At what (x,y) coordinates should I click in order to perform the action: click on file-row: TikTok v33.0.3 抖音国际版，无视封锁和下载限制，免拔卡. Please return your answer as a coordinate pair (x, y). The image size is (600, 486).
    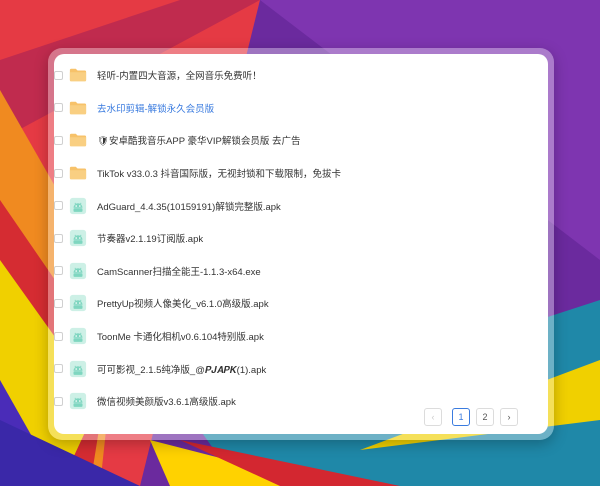
    Looking at the image, I should click on (301, 173).